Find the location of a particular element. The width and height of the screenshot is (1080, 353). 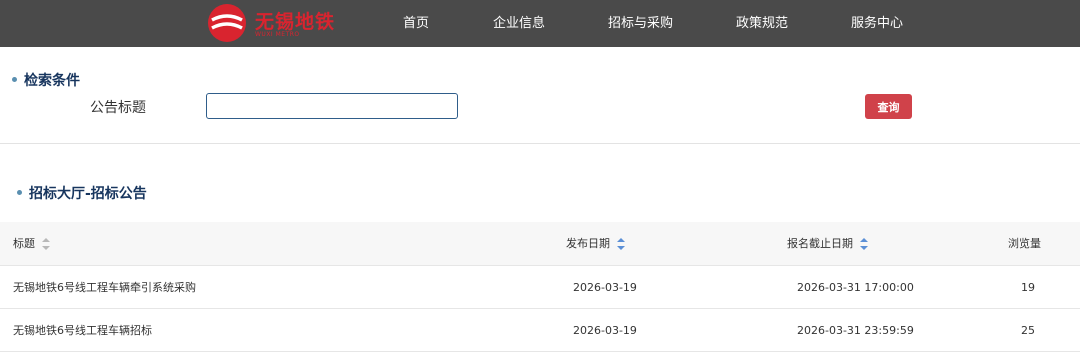

column-header-views: 浏览量 is located at coordinates (1024, 243).